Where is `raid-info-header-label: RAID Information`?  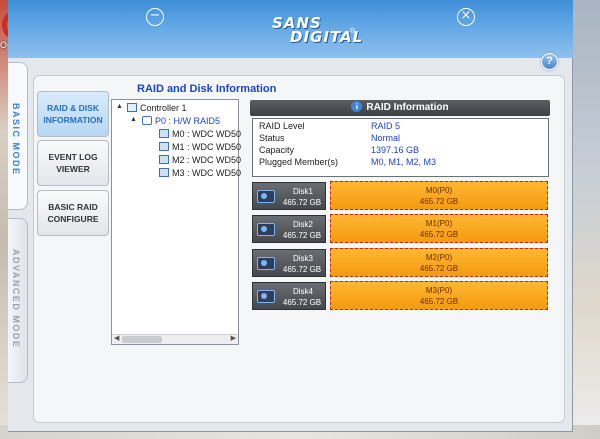 raid-info-header-label: RAID Information is located at coordinates (407, 107).